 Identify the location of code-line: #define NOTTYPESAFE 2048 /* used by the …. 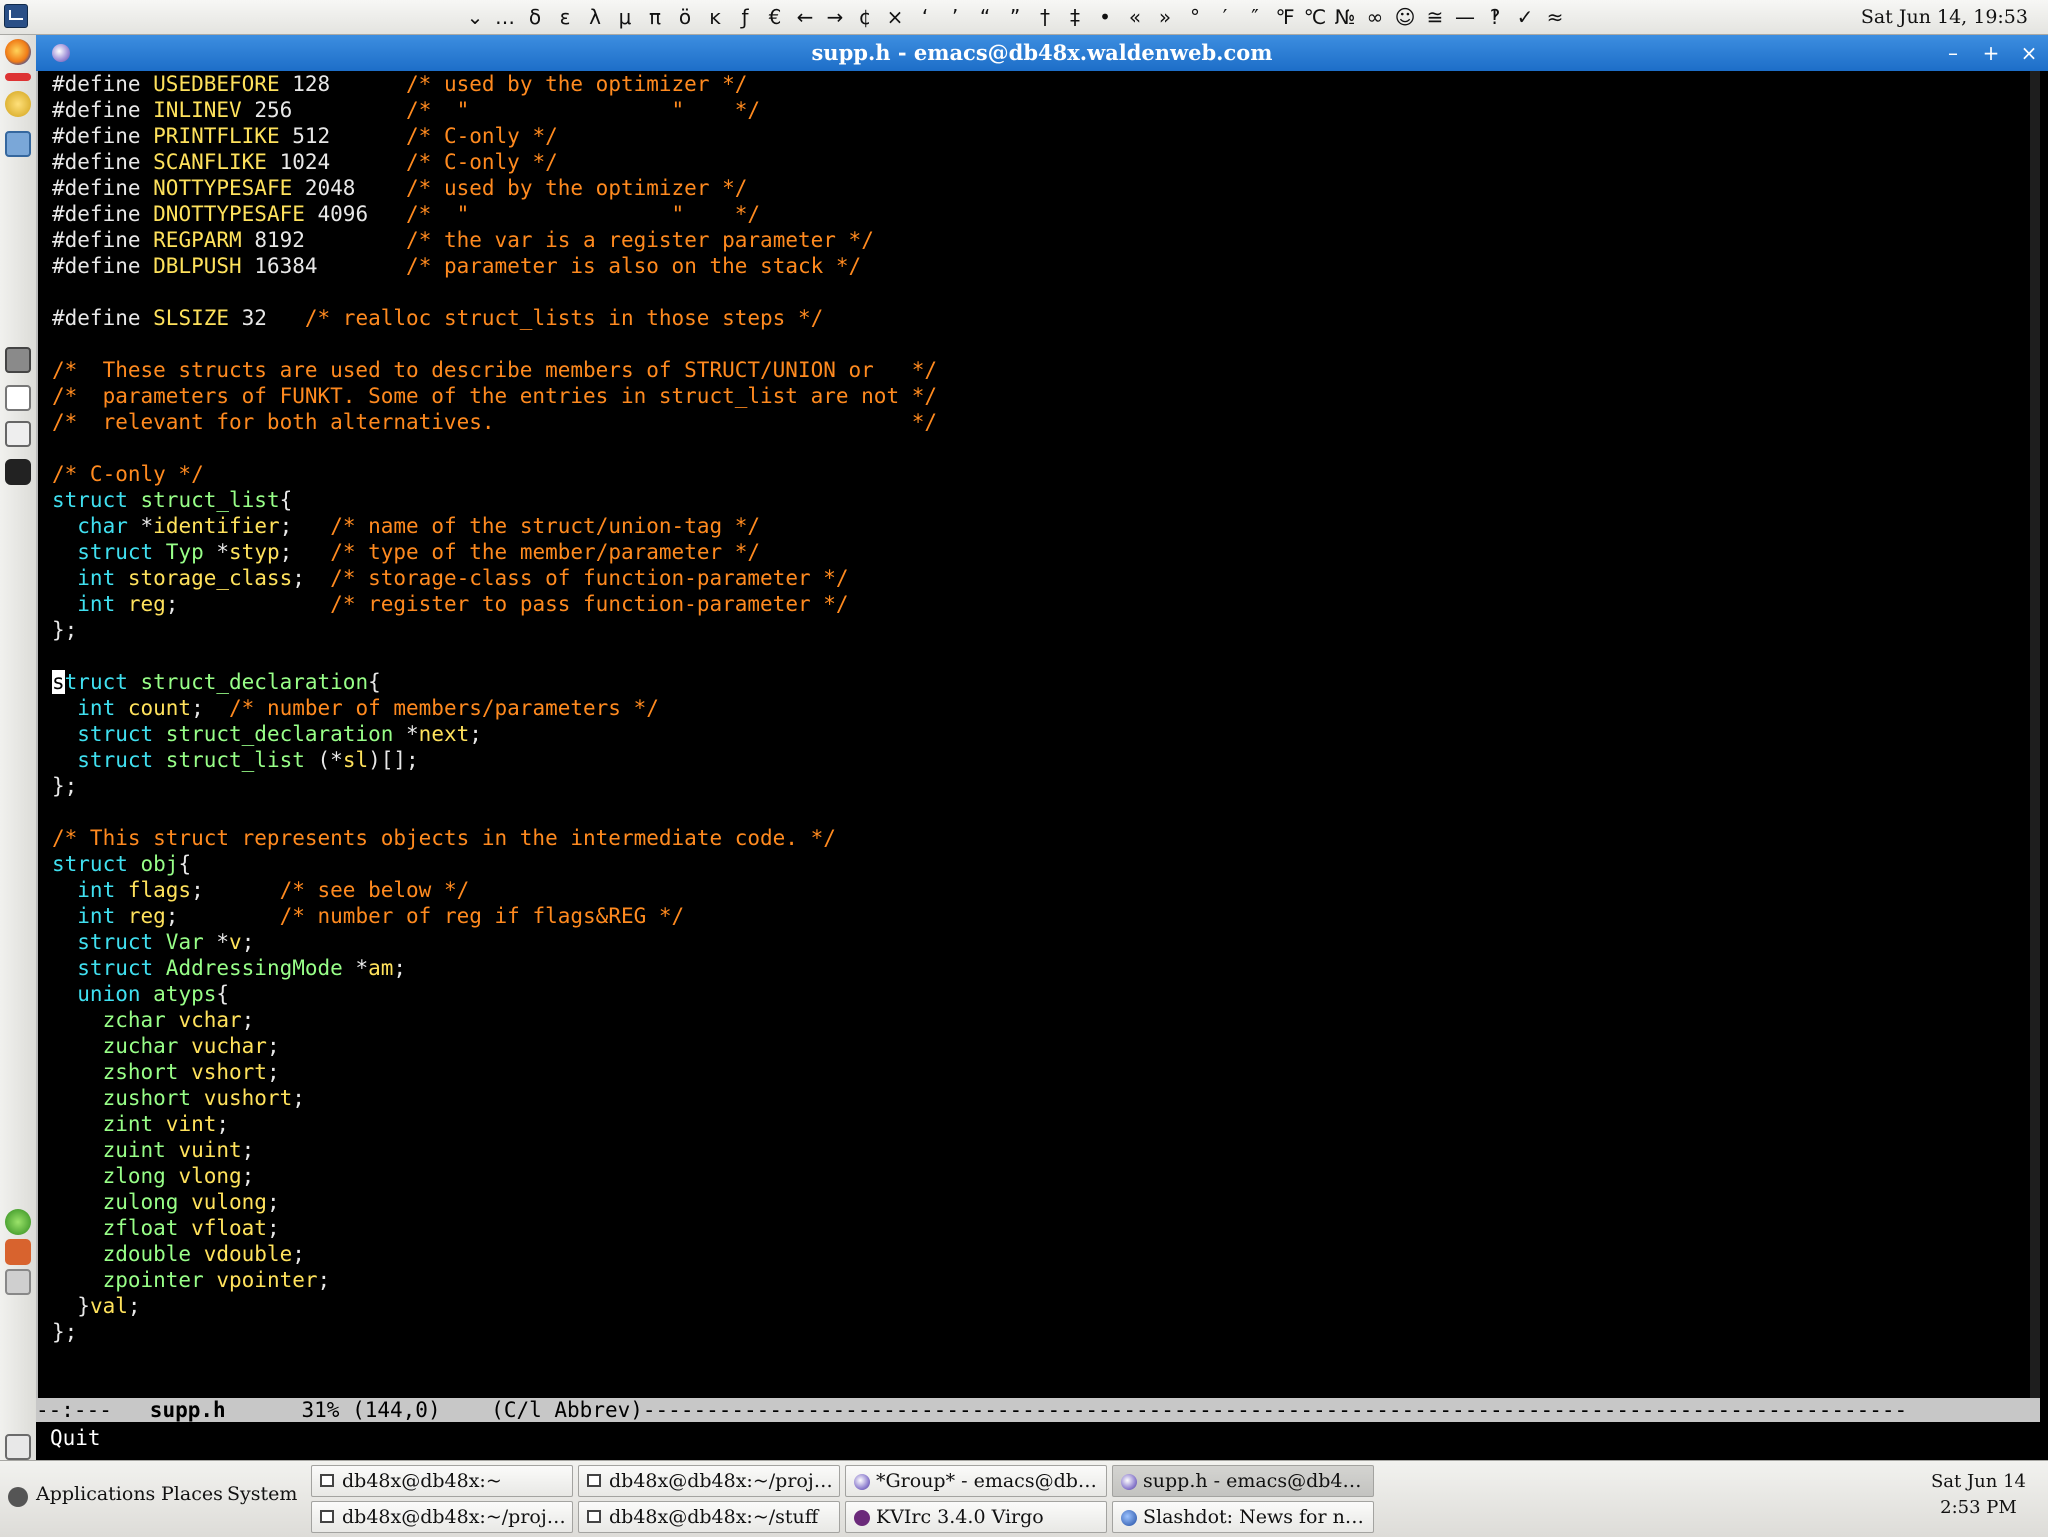
(494, 188).